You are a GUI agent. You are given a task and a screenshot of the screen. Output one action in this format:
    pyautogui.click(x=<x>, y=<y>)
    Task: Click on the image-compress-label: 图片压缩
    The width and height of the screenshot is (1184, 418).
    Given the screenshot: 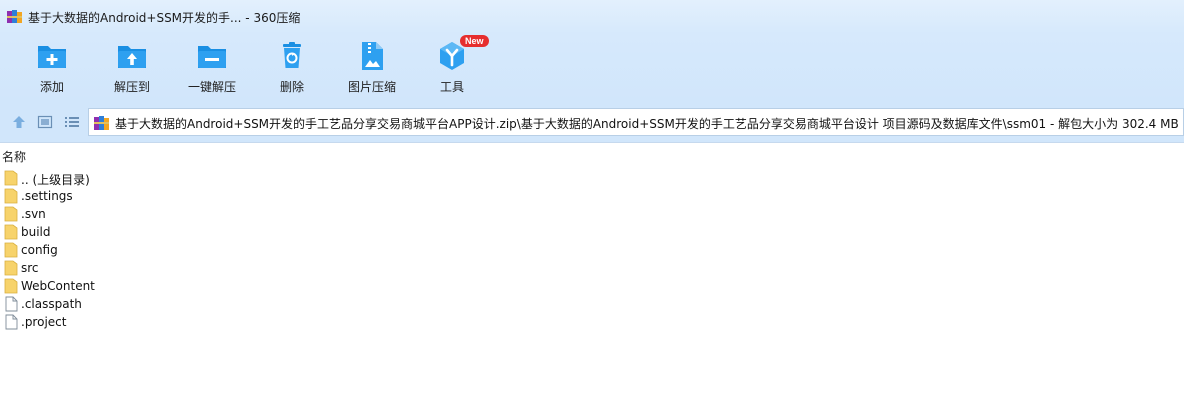 What is the action you would take?
    pyautogui.click(x=371, y=87)
    